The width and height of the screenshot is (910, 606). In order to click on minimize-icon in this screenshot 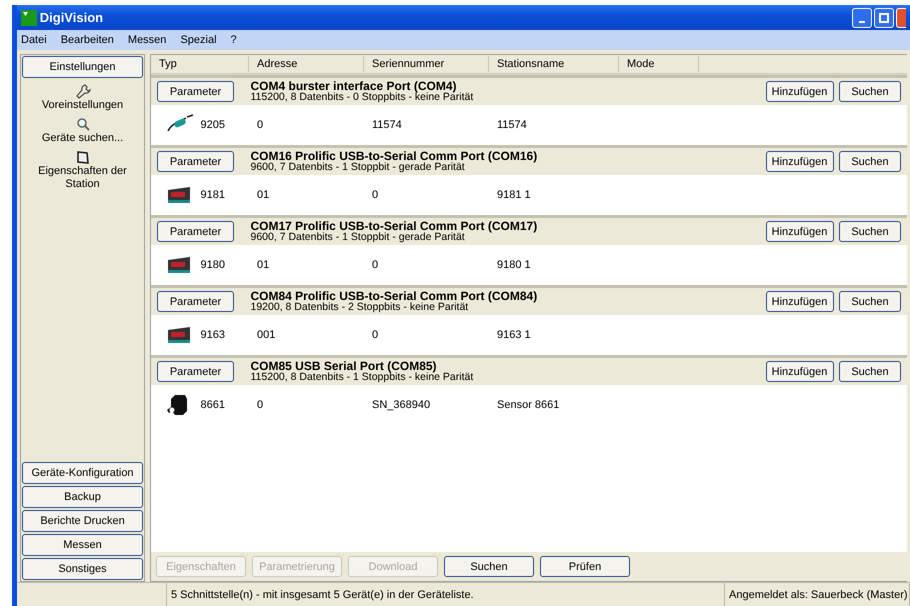, I will do `click(862, 21)`.